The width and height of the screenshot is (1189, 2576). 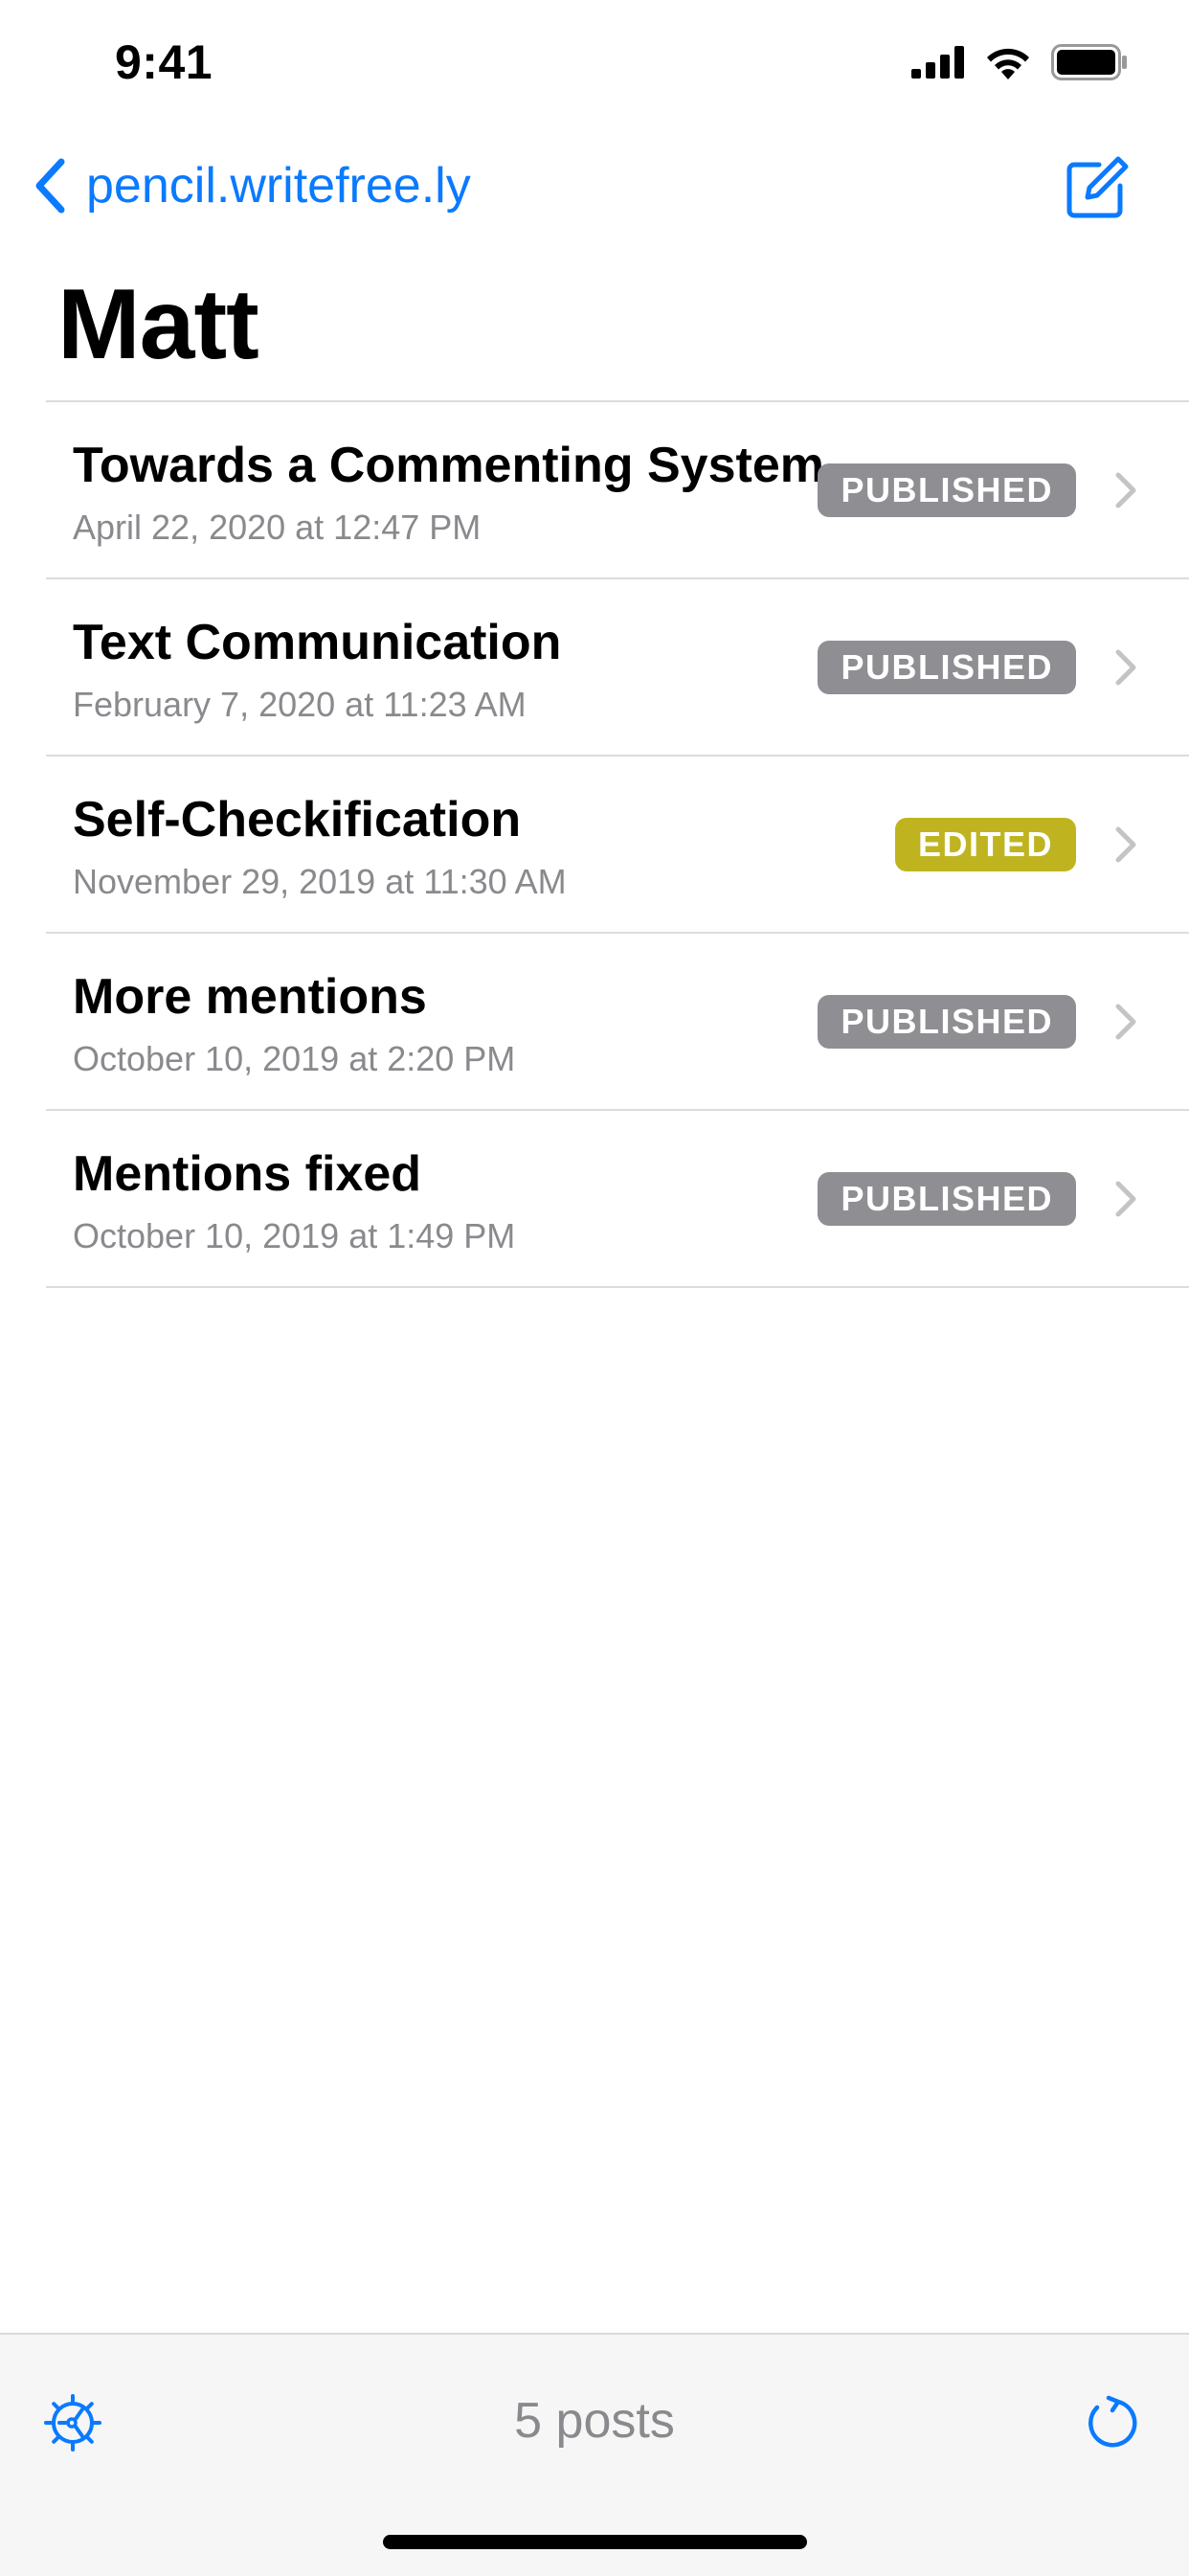 What do you see at coordinates (50, 186) in the screenshot?
I see `chevron-left-icon` at bounding box center [50, 186].